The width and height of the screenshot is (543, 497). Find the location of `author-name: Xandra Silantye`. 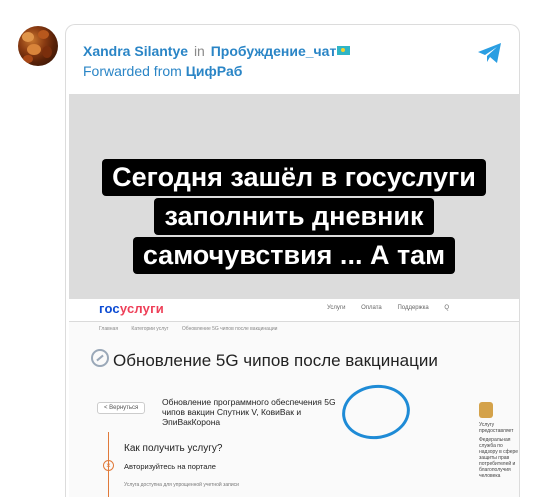

author-name: Xandra Silantye is located at coordinates (135, 51).